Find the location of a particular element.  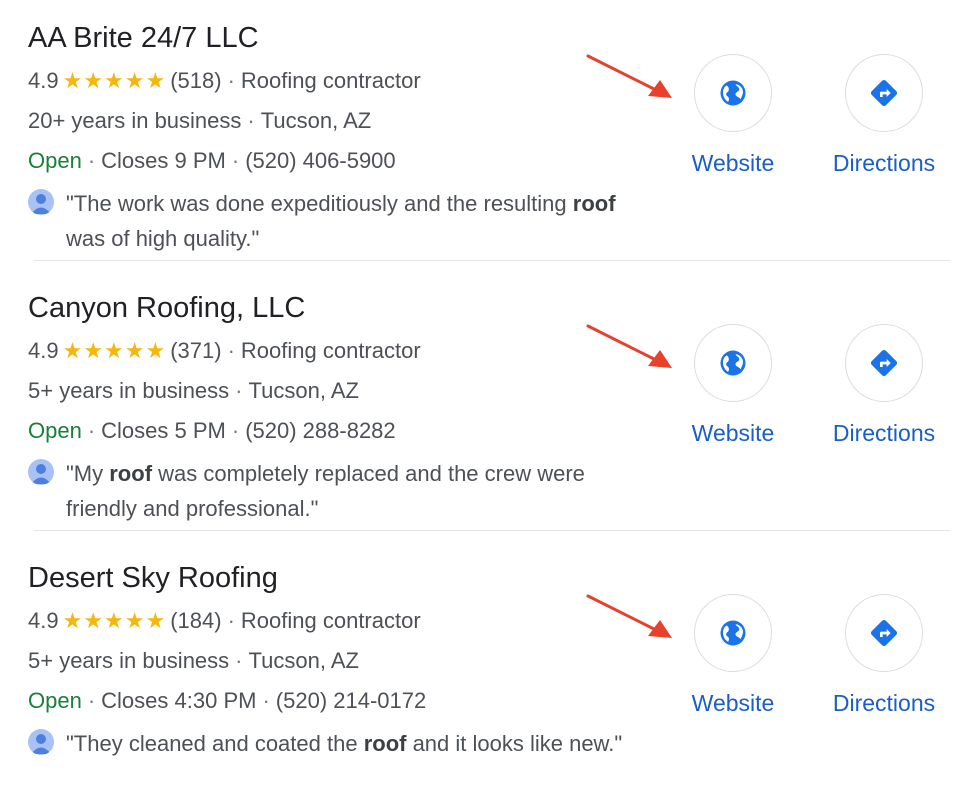

rating-row: 4.9 ★★★★★ (184) · Roofing contractor is located at coordinates (224, 621).